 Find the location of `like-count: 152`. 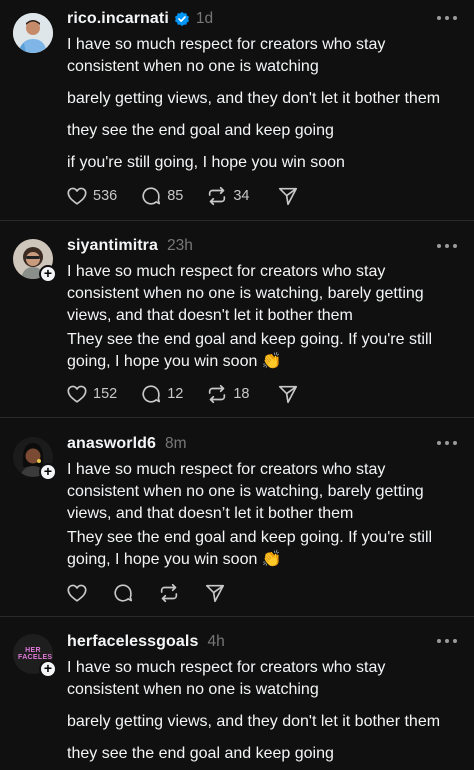

like-count: 152 is located at coordinates (105, 394).